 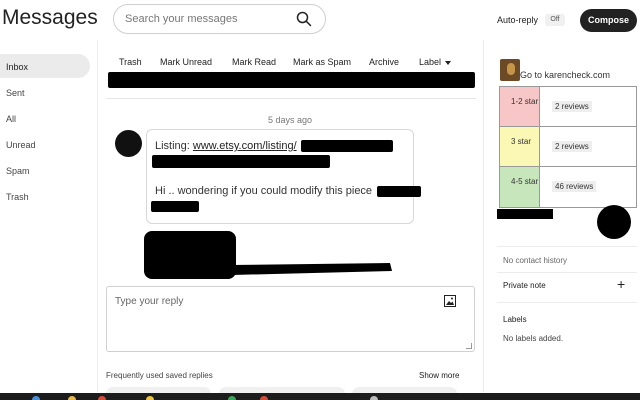 I want to click on listing-line: Listing: www.etsy.com/listing/, so click(x=226, y=146).